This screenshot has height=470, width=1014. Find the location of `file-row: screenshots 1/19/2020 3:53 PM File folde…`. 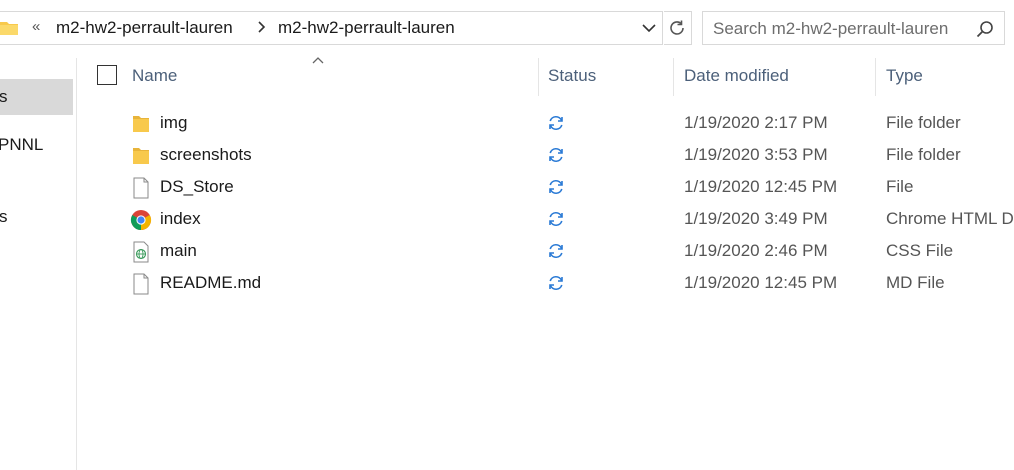

file-row: screenshots 1/19/2020 3:53 PM File folde… is located at coordinates (547, 155).